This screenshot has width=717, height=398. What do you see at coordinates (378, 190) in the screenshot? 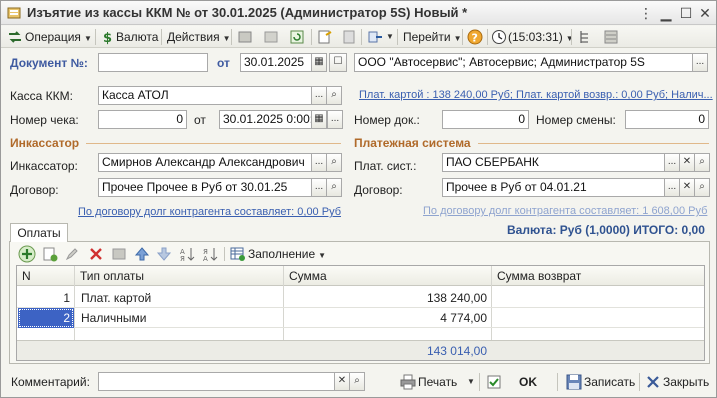
I see `payment-contract-label: Договор:` at bounding box center [378, 190].